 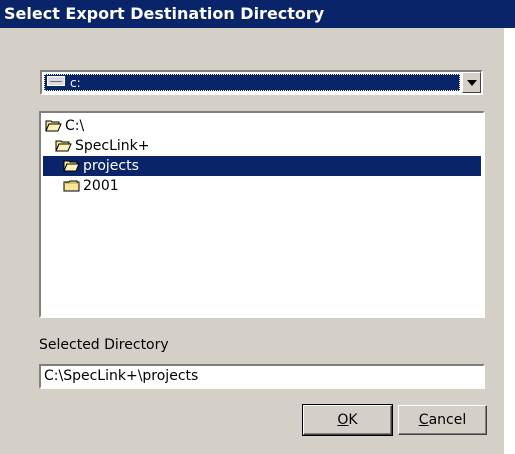 What do you see at coordinates (104, 345) in the screenshot?
I see `selected-directory-label: Selected Directory` at bounding box center [104, 345].